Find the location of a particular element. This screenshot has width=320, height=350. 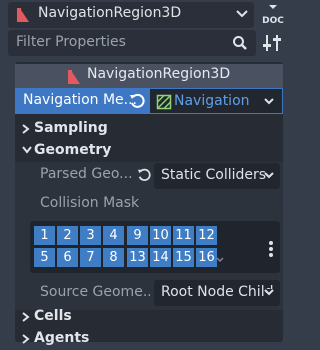

mask-bit: 3 is located at coordinates (90, 235).